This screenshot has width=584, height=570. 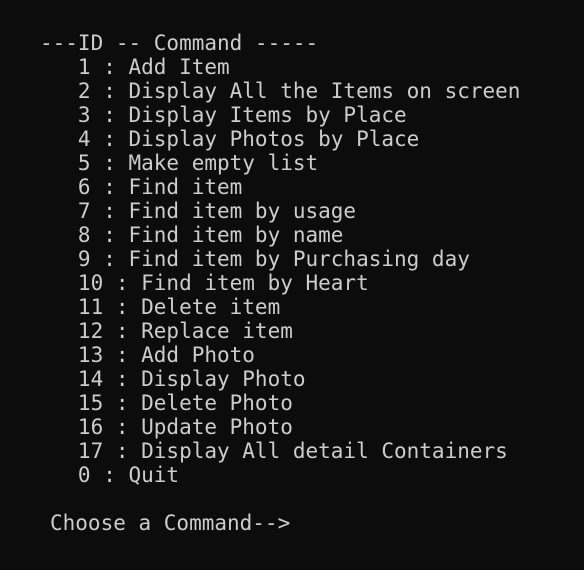 I want to click on menu-item-17: 17 : Display All detail Containers, so click(x=274, y=451).